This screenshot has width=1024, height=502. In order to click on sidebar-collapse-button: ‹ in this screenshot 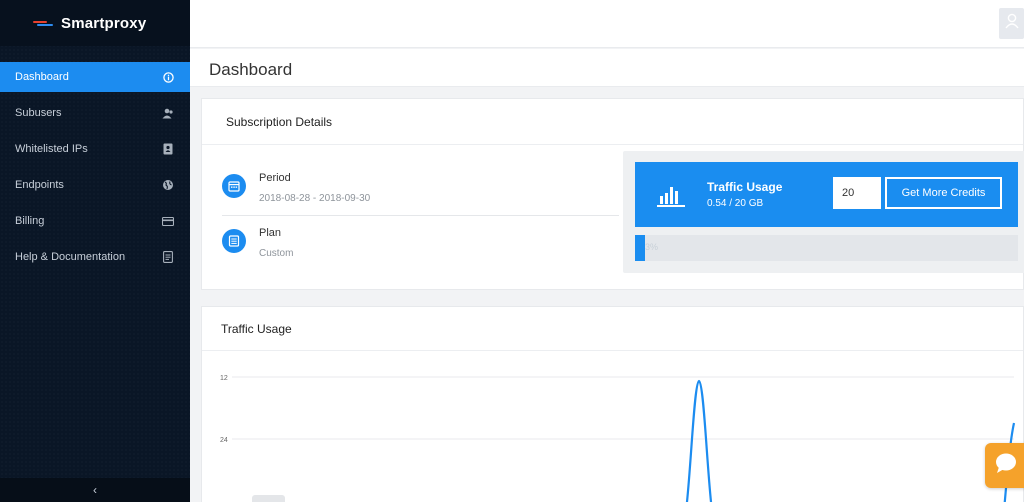, I will do `click(95, 490)`.